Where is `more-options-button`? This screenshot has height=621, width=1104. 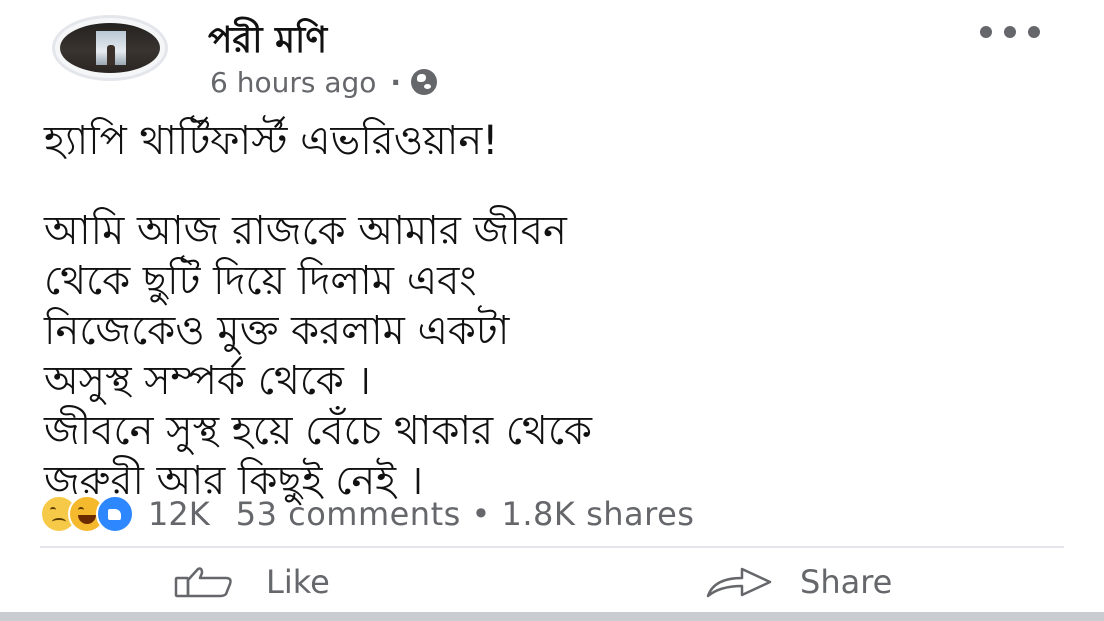 more-options-button is located at coordinates (1010, 32).